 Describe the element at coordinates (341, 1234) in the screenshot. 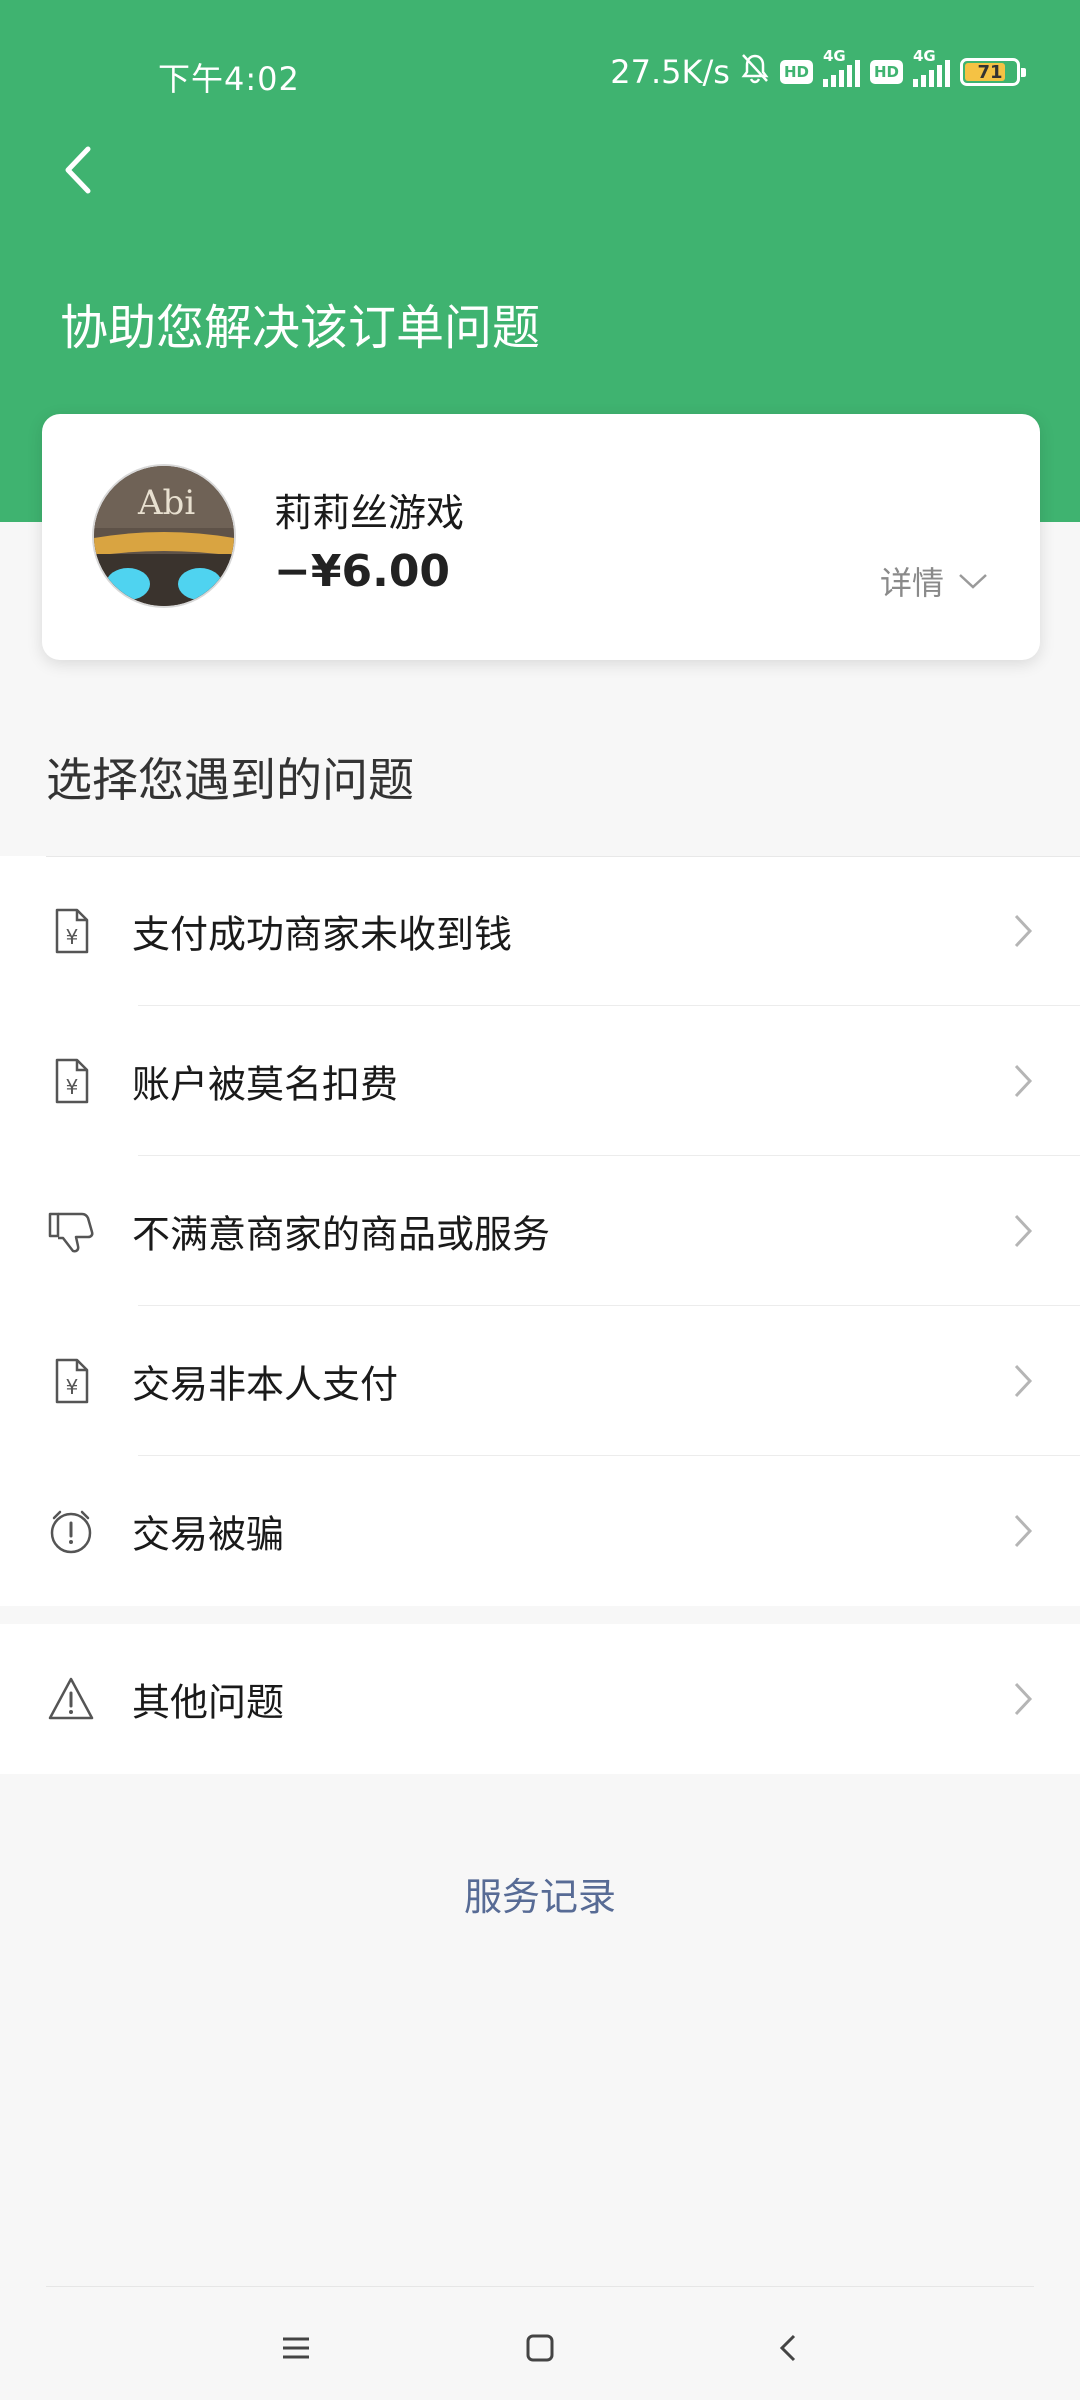

I see `problem-label: 不满意商家的商品或服务` at that location.